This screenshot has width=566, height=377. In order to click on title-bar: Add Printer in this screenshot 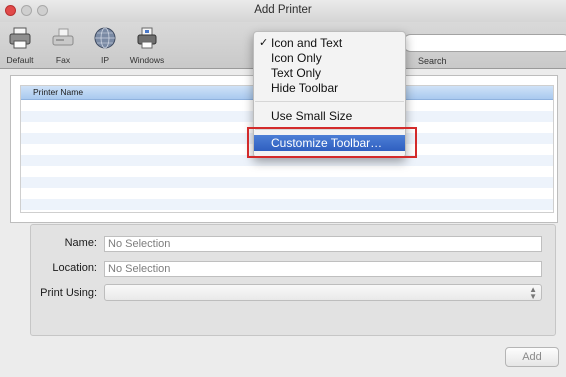, I will do `click(283, 11)`.